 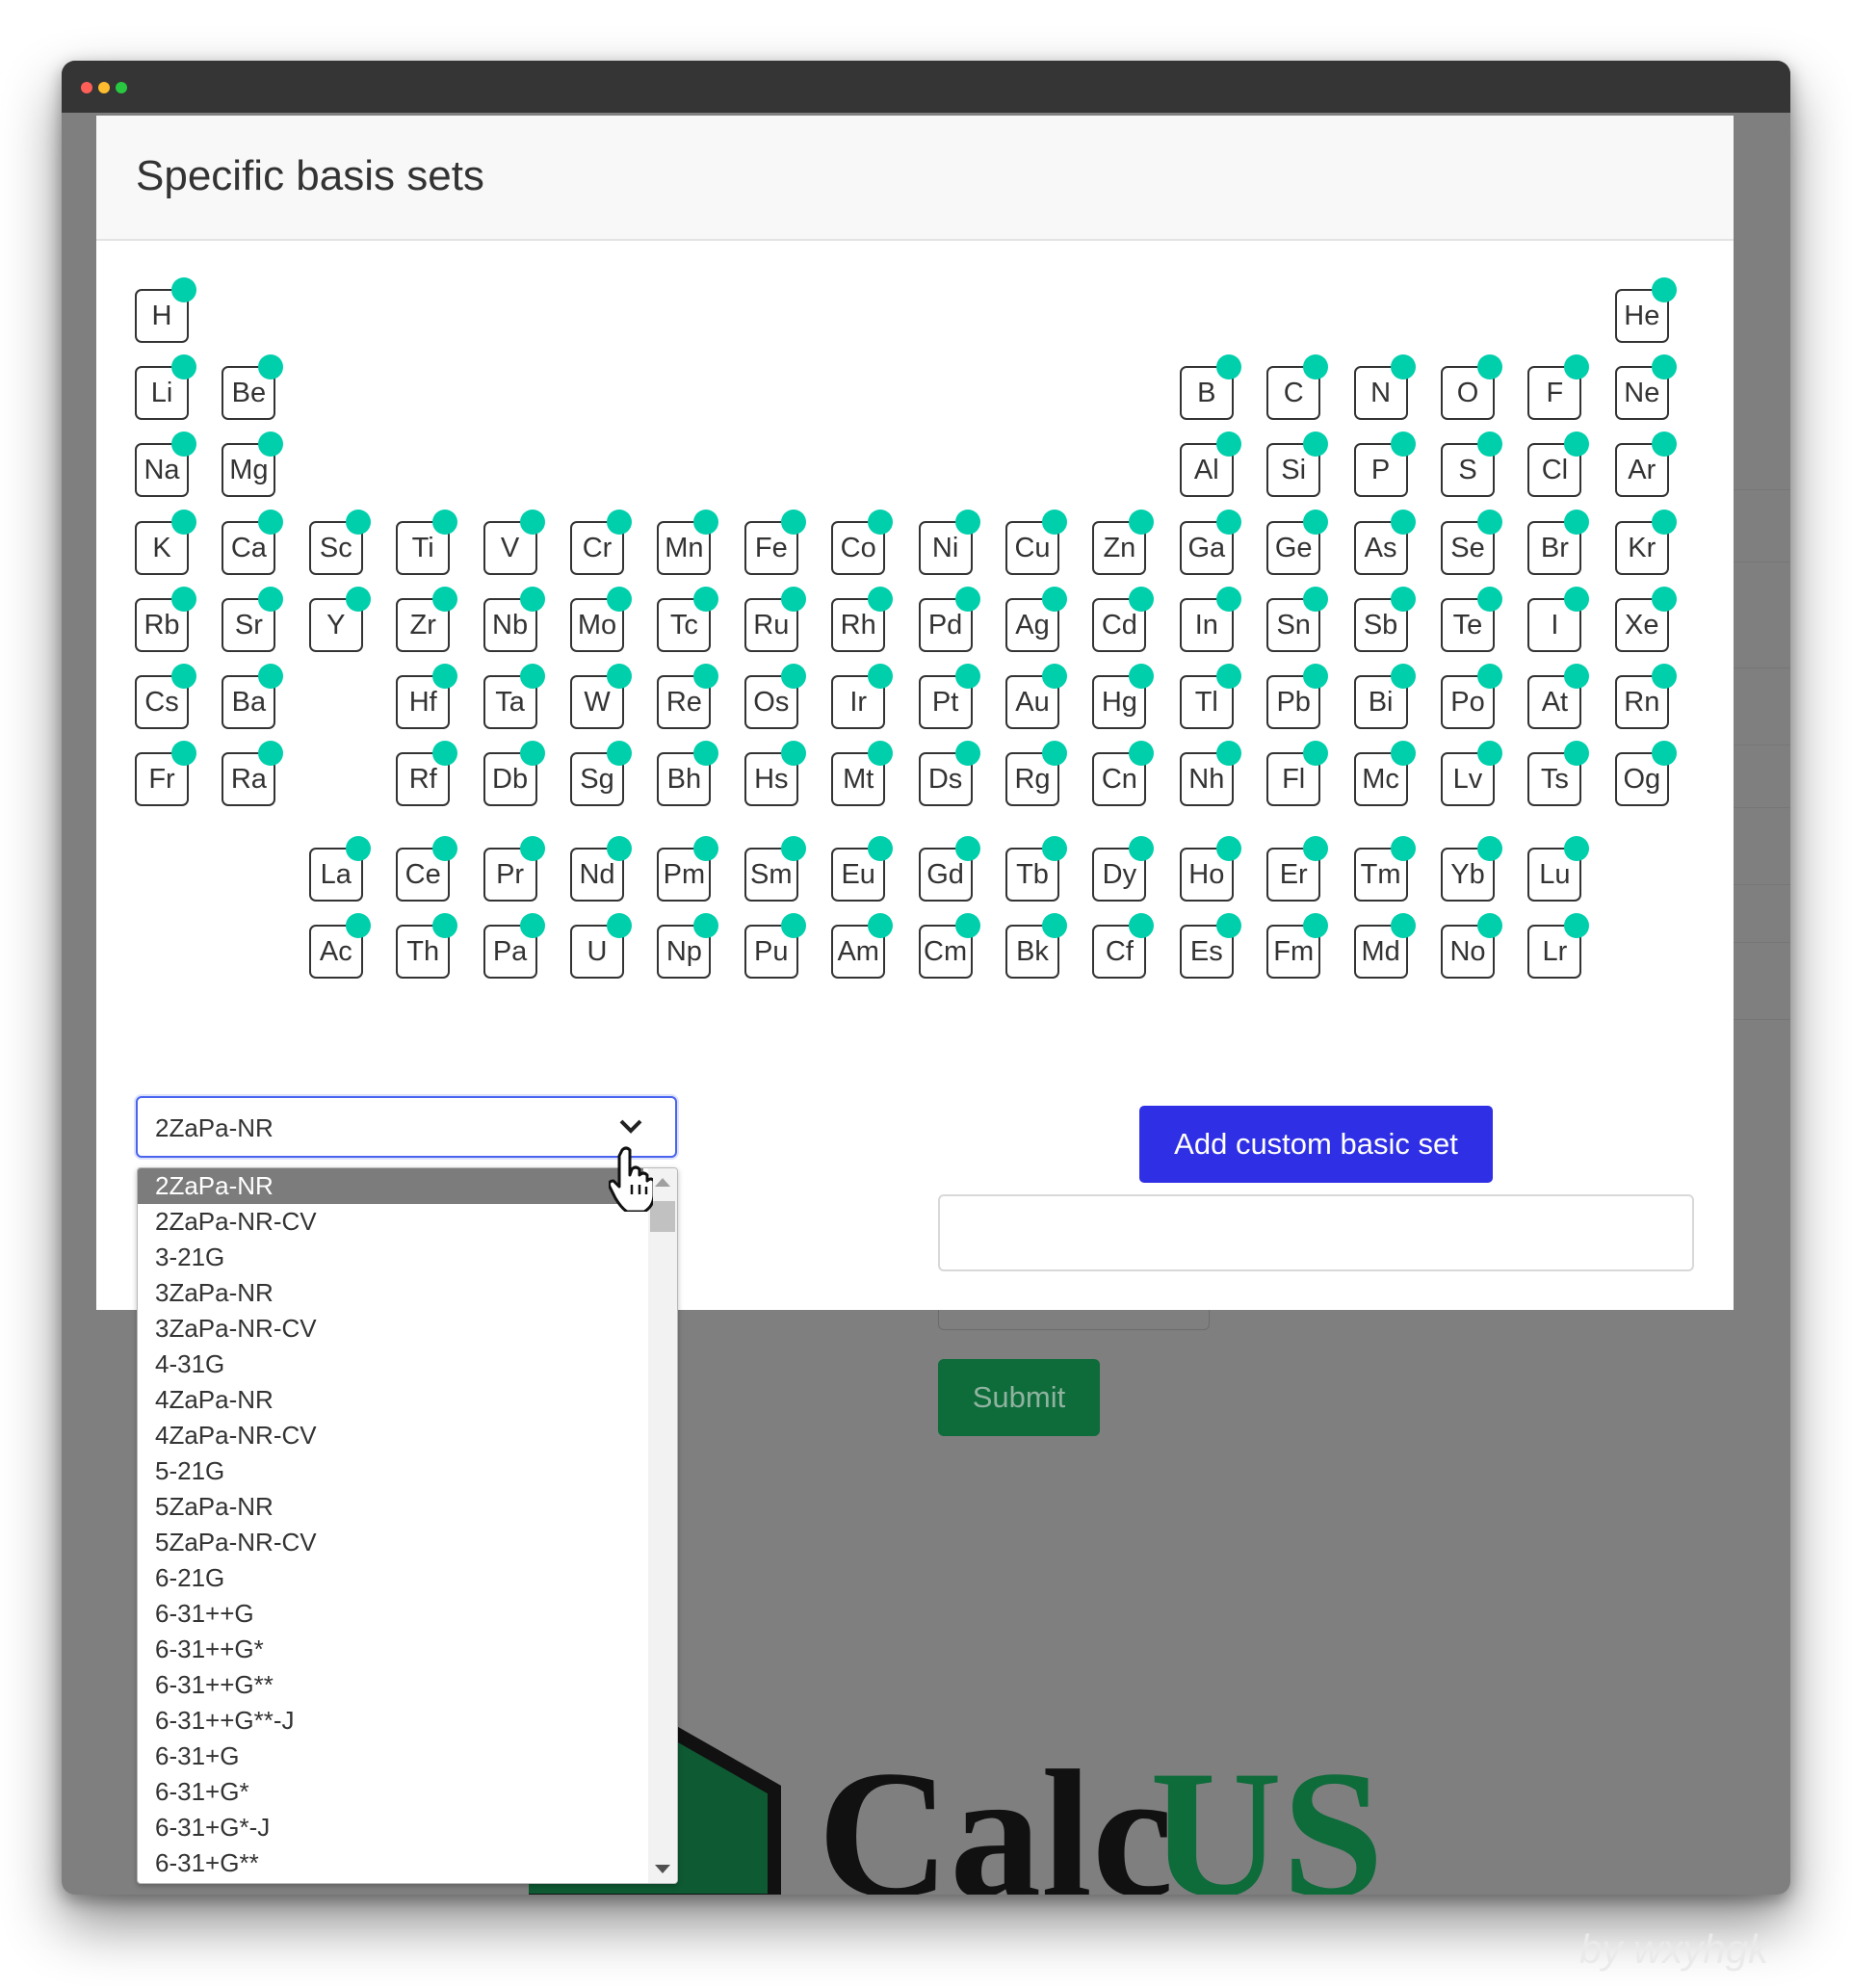 What do you see at coordinates (253, 542) in the screenshot?
I see `element-ca: Ca` at bounding box center [253, 542].